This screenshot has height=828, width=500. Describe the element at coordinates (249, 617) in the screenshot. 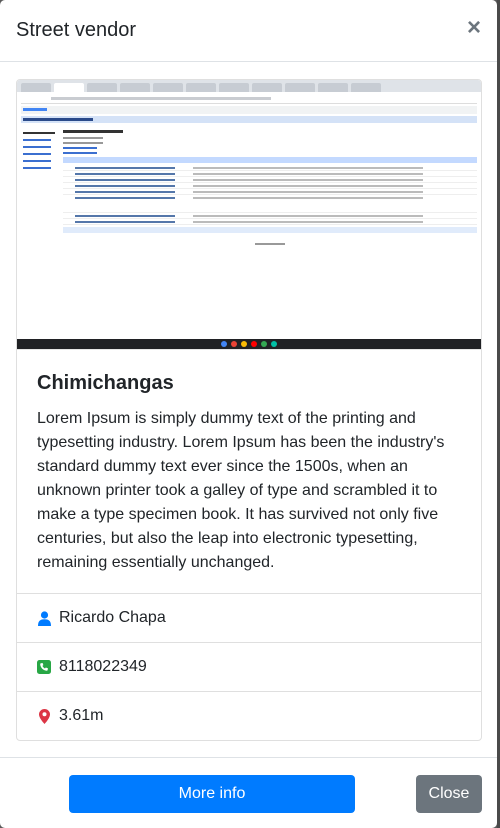

I see `list-item-owner: Ricardo Chapa` at that location.